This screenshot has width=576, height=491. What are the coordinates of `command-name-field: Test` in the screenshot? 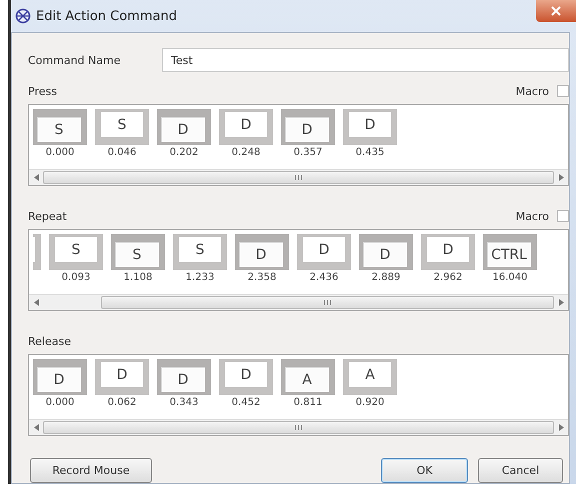 It's located at (365, 60).